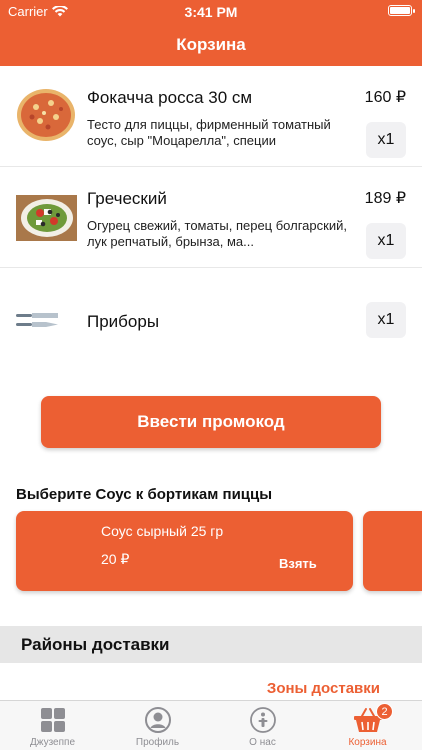  I want to click on battery-icon, so click(401, 10).